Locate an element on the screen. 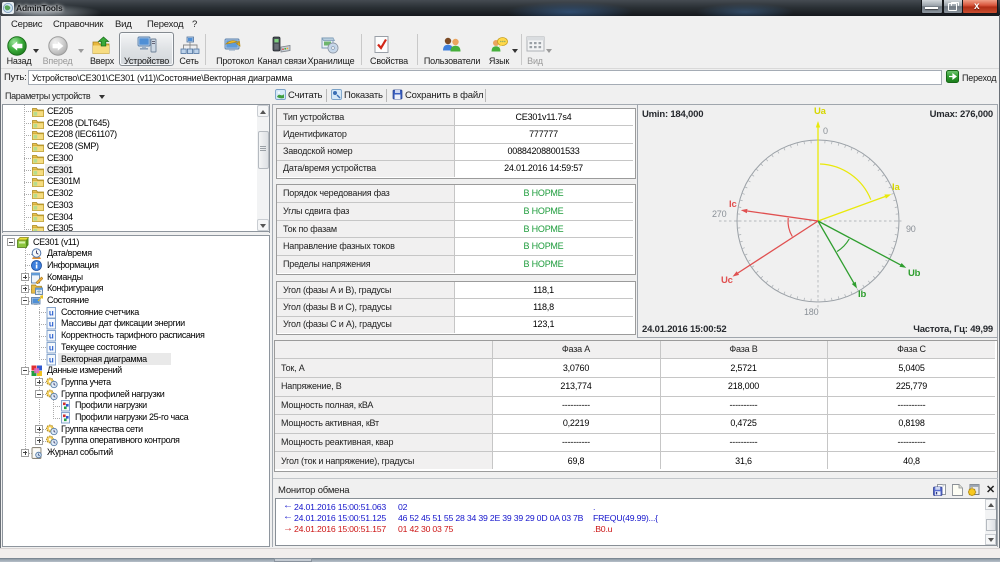 The height and width of the screenshot is (562, 1000). svg-text: 270 is located at coordinates (719, 214).